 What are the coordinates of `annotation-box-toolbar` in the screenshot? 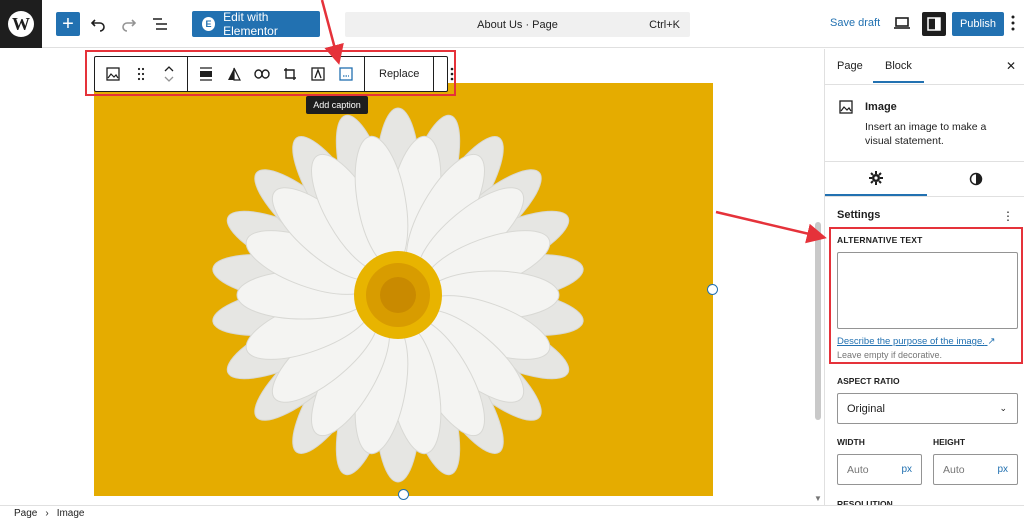 It's located at (270, 73).